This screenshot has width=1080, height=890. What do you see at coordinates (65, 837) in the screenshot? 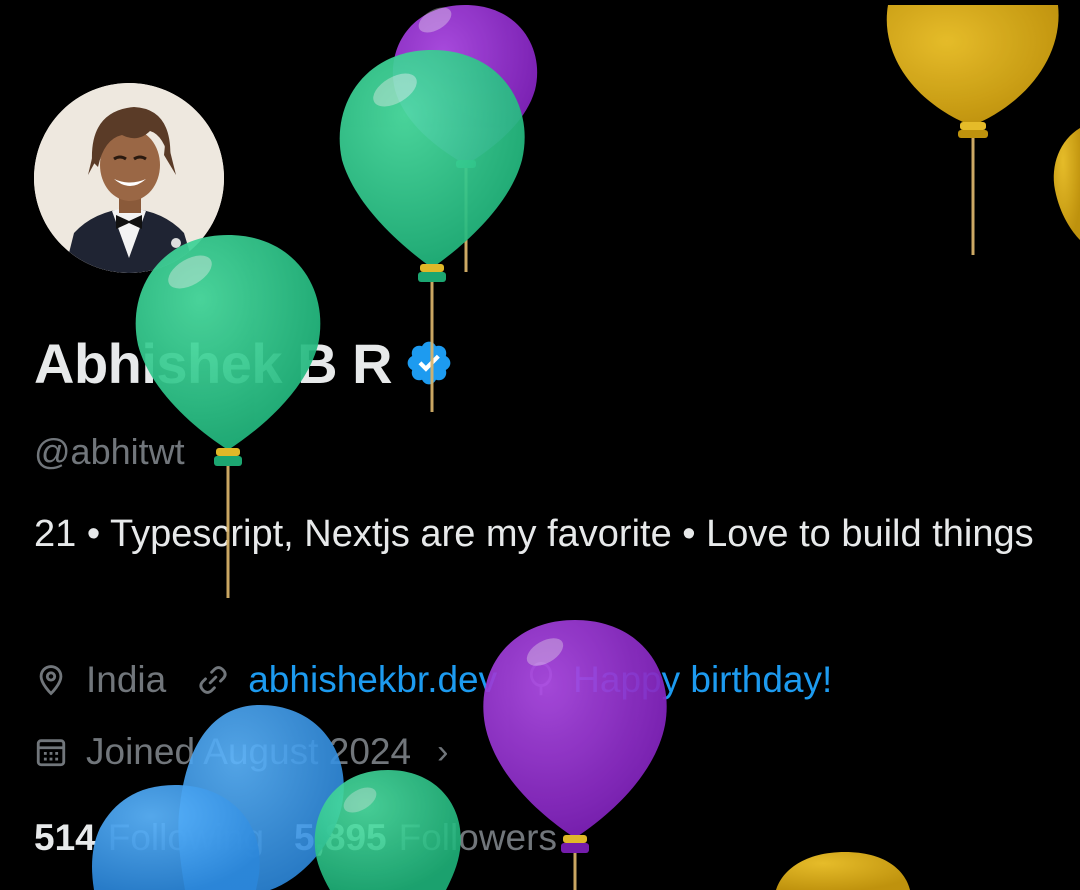
I see `following-count: 514` at bounding box center [65, 837].